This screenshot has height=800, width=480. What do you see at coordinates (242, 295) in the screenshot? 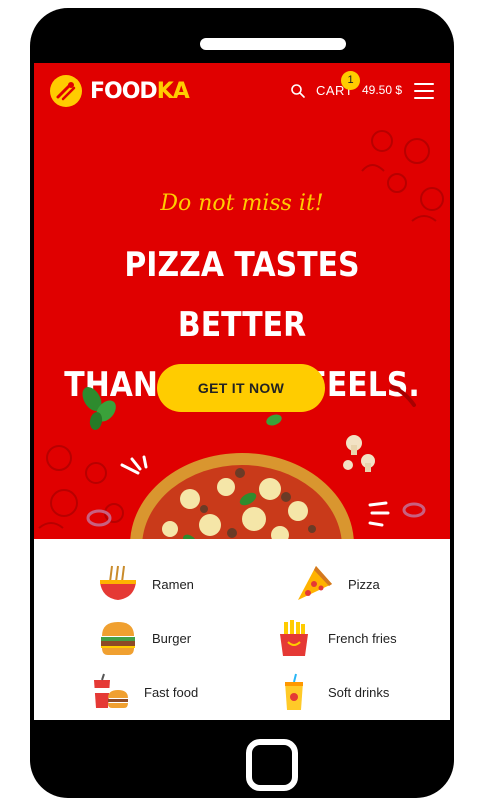
I see `hero-headline-line1: PIZZA TASTES BETTER` at bounding box center [242, 295].